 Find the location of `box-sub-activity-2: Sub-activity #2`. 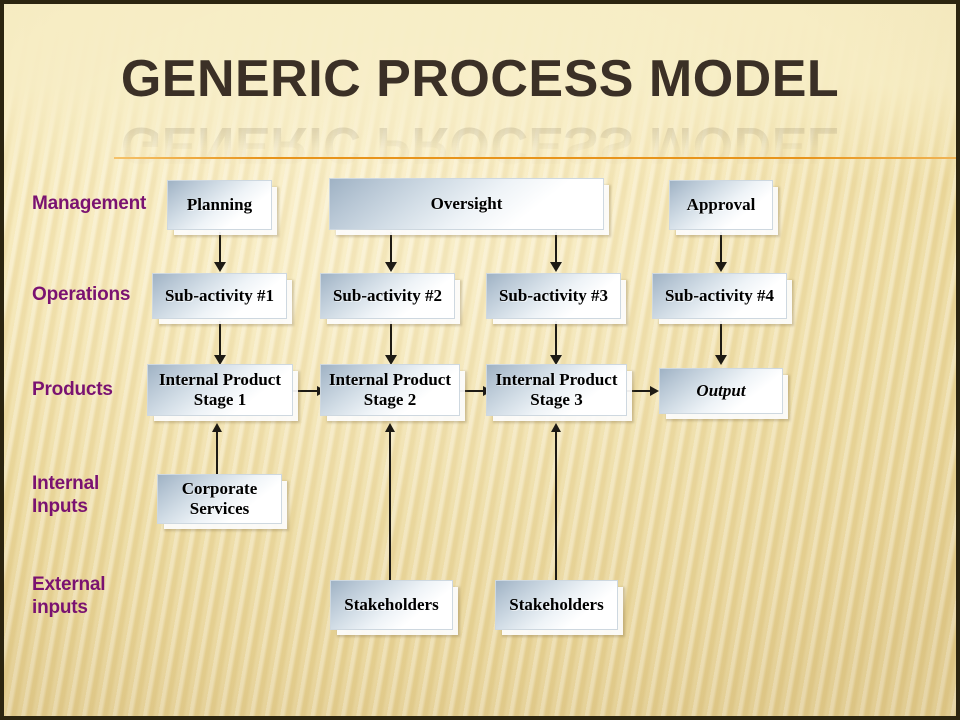

box-sub-activity-2: Sub-activity #2 is located at coordinates (387, 296).